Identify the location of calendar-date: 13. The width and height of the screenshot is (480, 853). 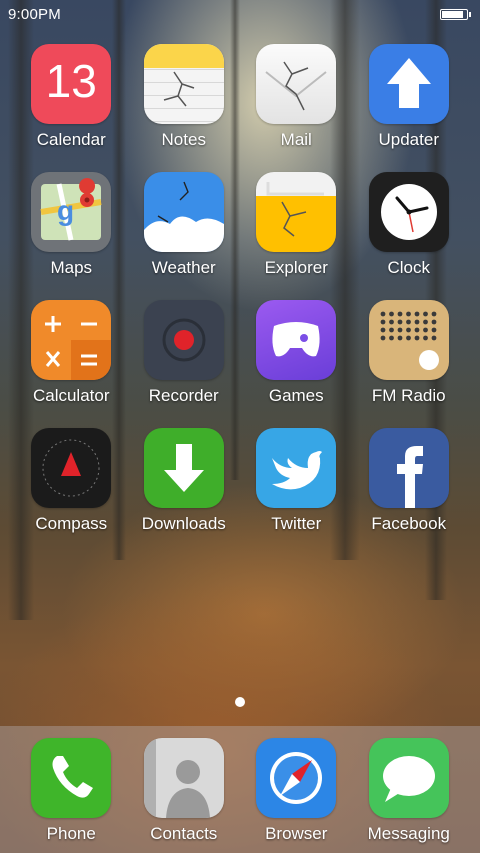
(71, 81).